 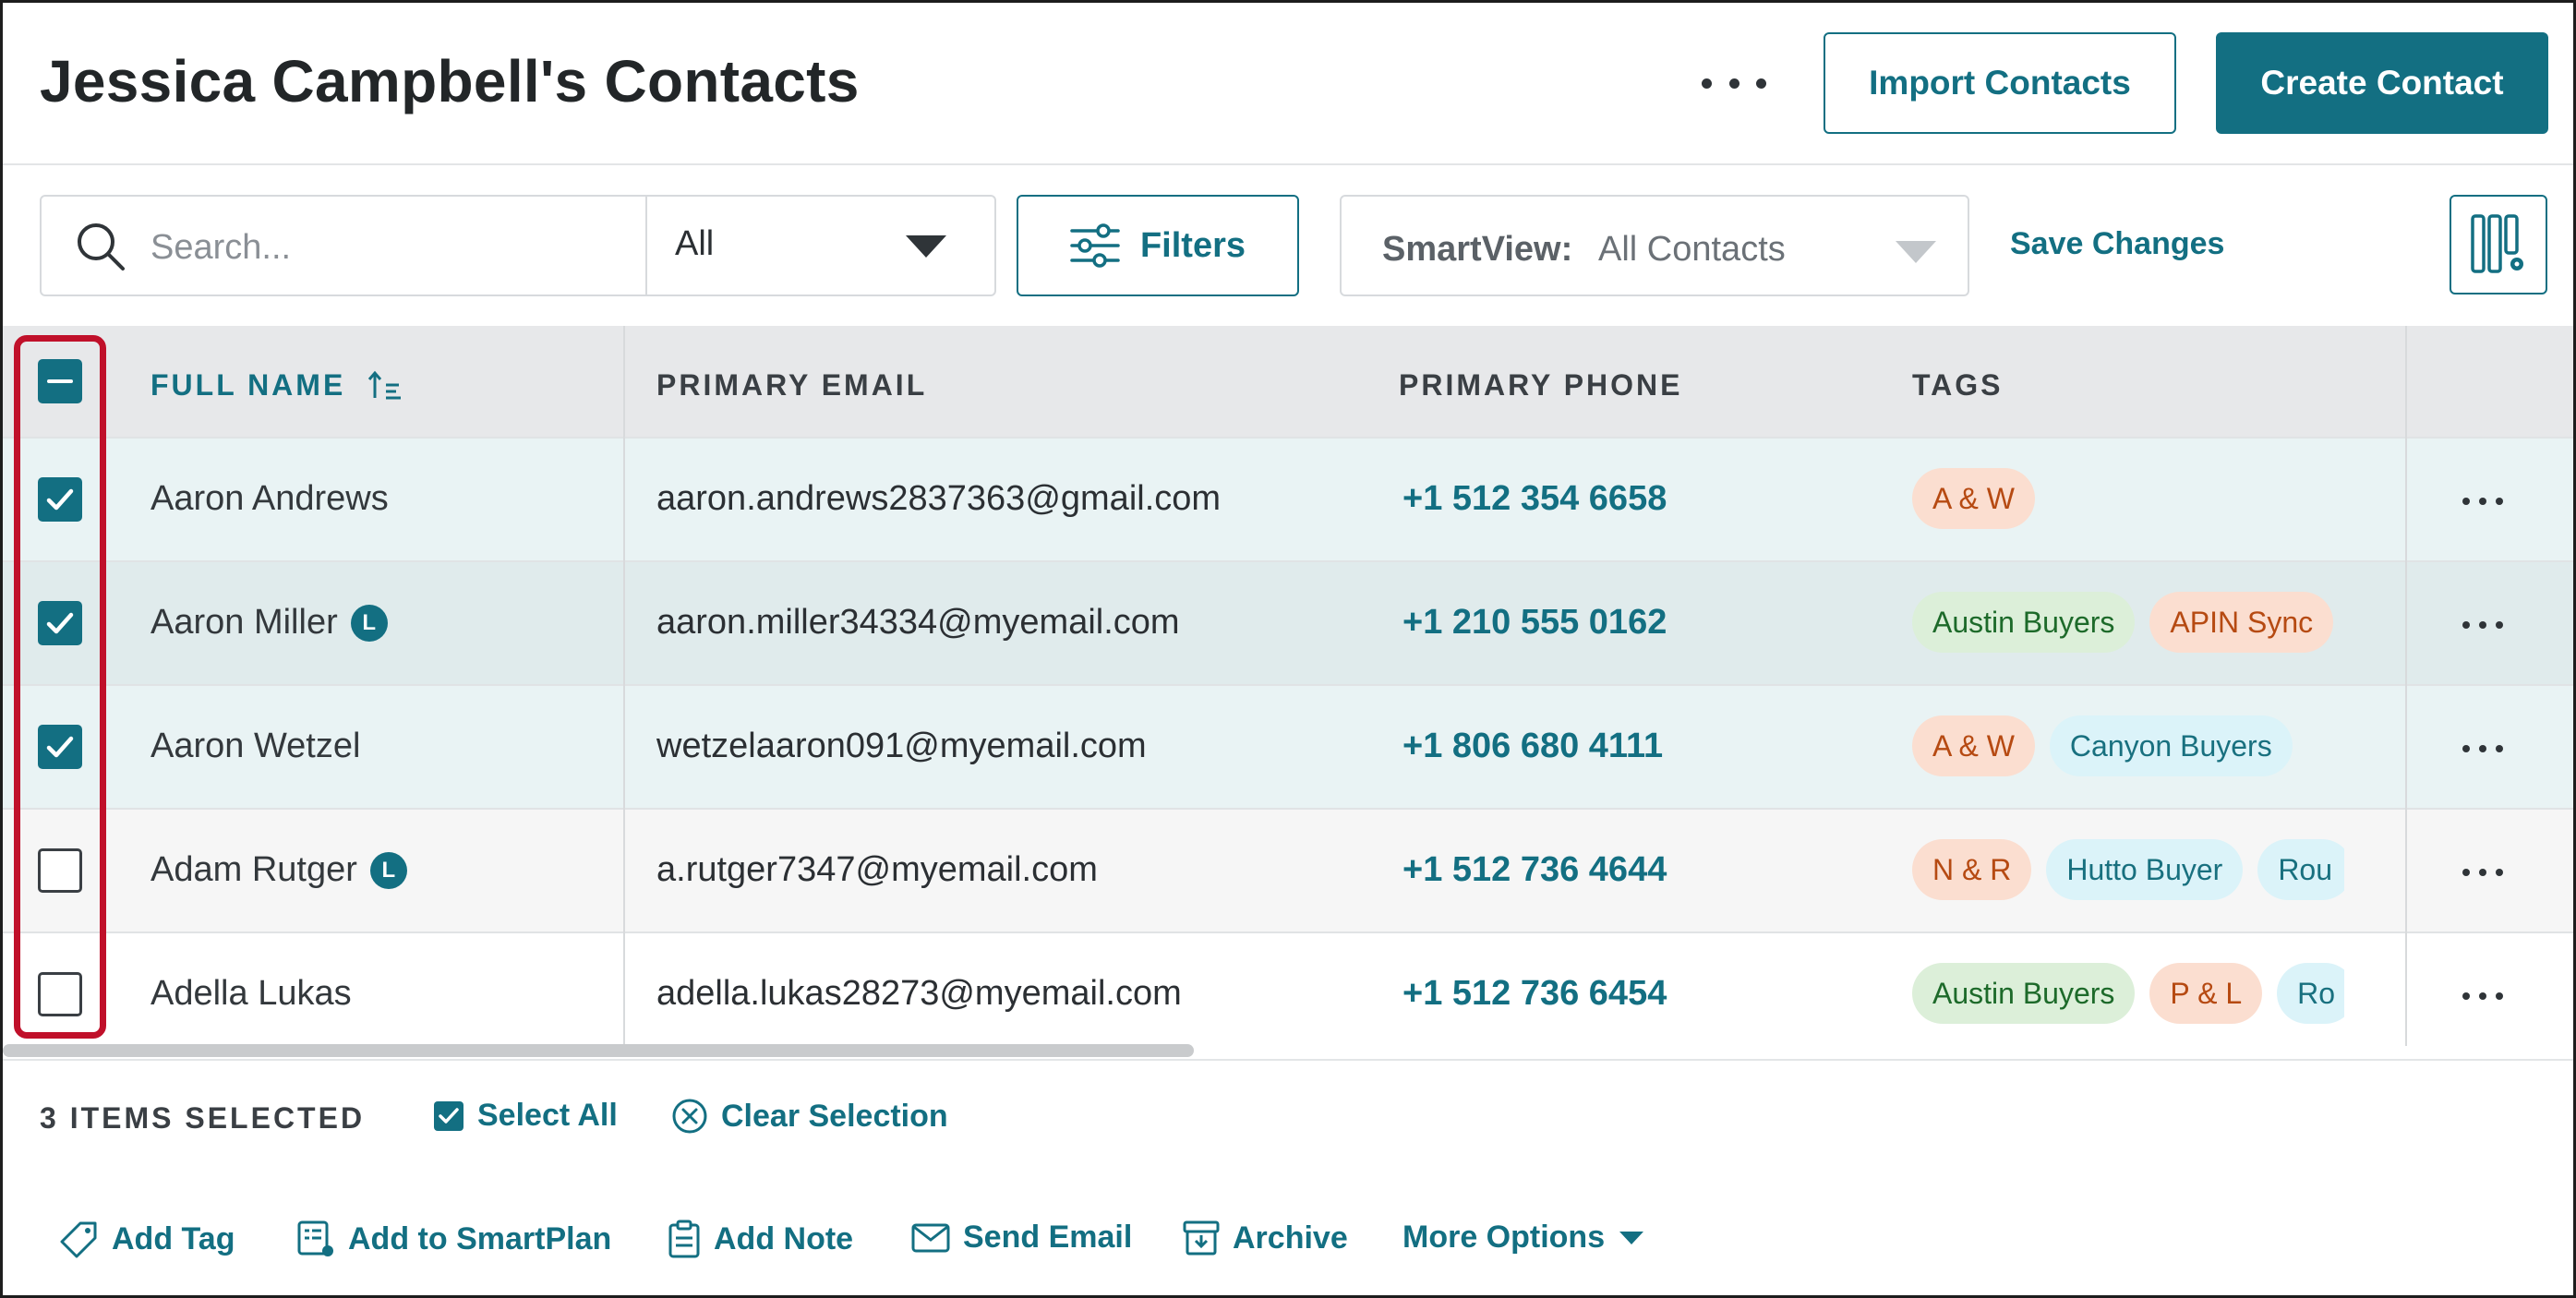 I want to click on clear-selection-link: Clear Selection, so click(x=809, y=1116).